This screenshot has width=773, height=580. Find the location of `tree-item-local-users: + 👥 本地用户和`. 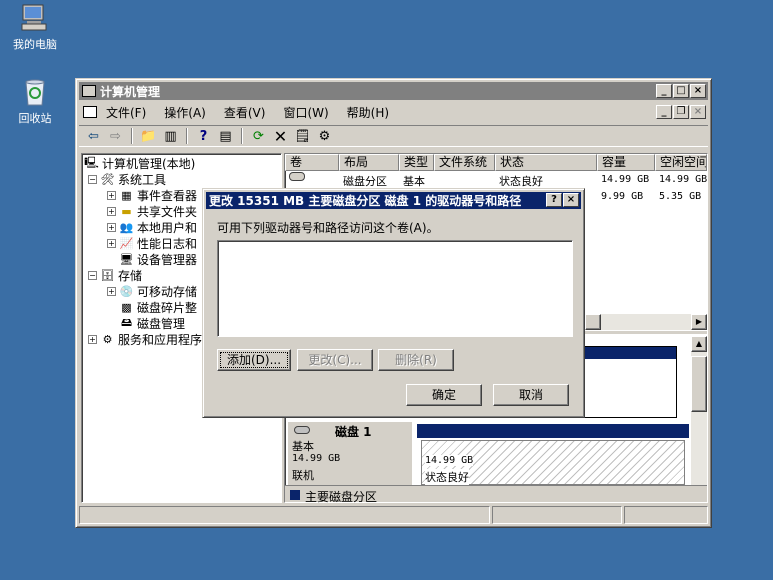

tree-item-local-users: + 👥 本地用户和 is located at coordinates (152, 227).